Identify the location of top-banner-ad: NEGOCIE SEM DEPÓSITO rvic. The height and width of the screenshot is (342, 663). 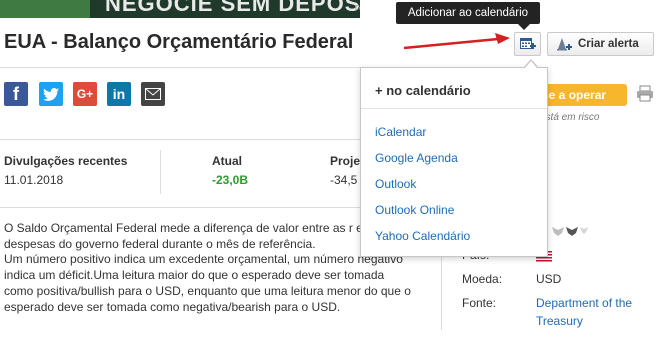
(180, 9).